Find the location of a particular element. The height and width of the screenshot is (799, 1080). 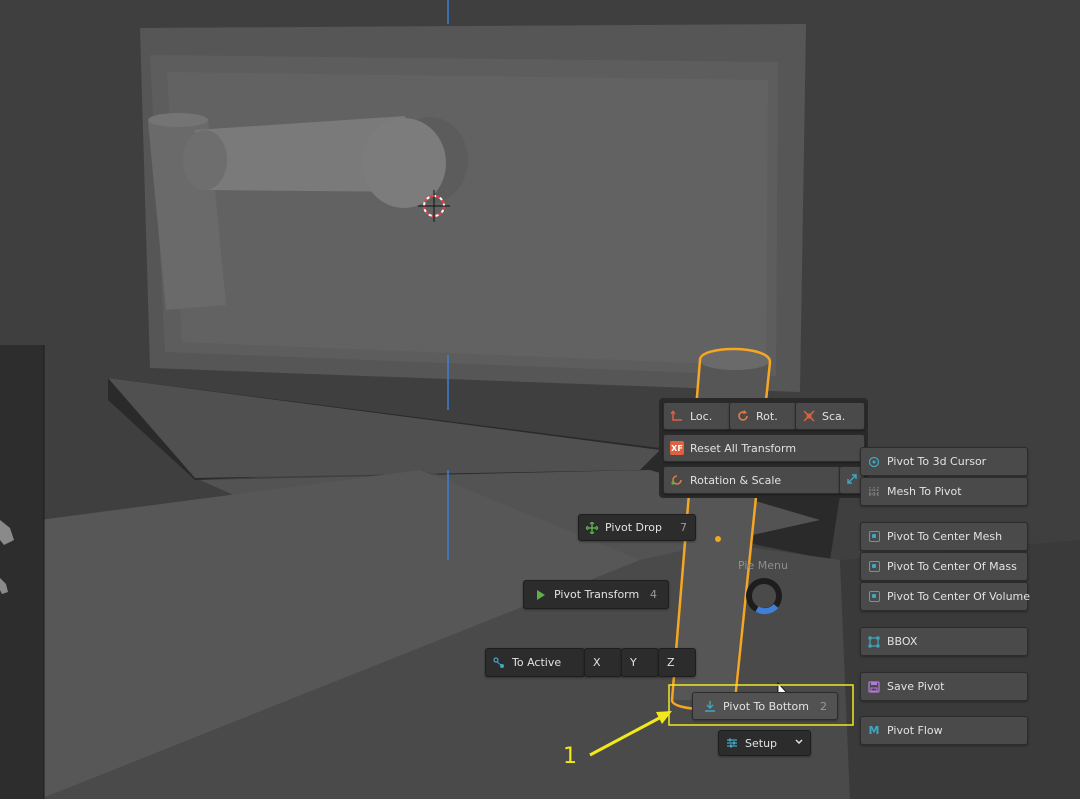

pivot-transform-button: Pivot Transform 4 is located at coordinates (596, 594).